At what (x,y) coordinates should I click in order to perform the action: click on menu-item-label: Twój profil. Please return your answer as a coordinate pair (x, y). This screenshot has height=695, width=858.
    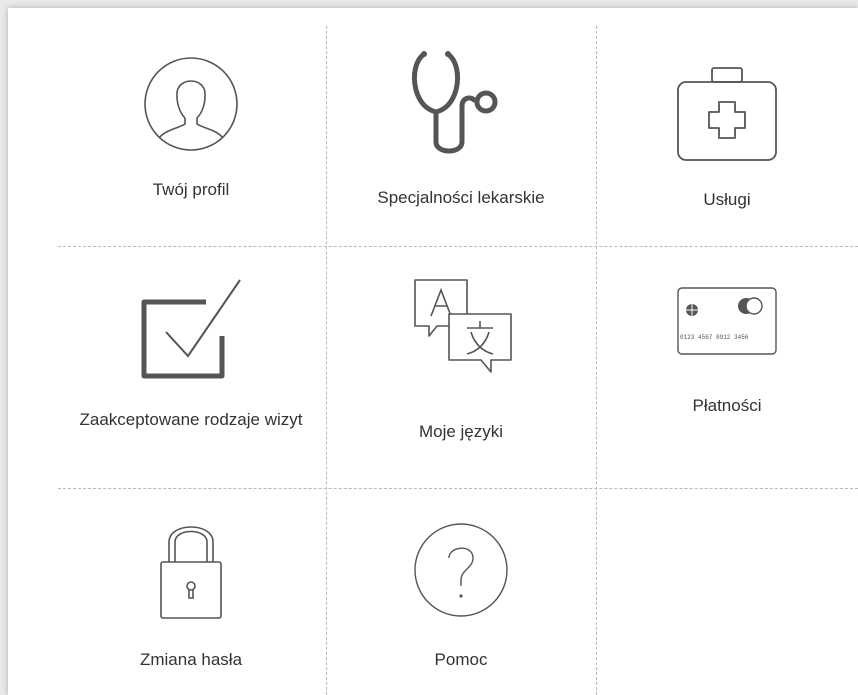
    Looking at the image, I should click on (191, 189).